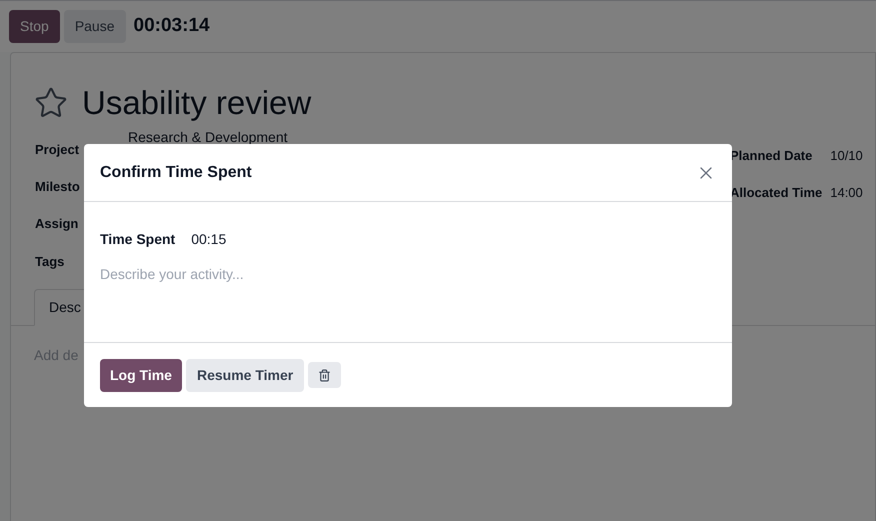  Describe the element at coordinates (176, 172) in the screenshot. I see `dialog-title: Confirm Time Spent` at that location.